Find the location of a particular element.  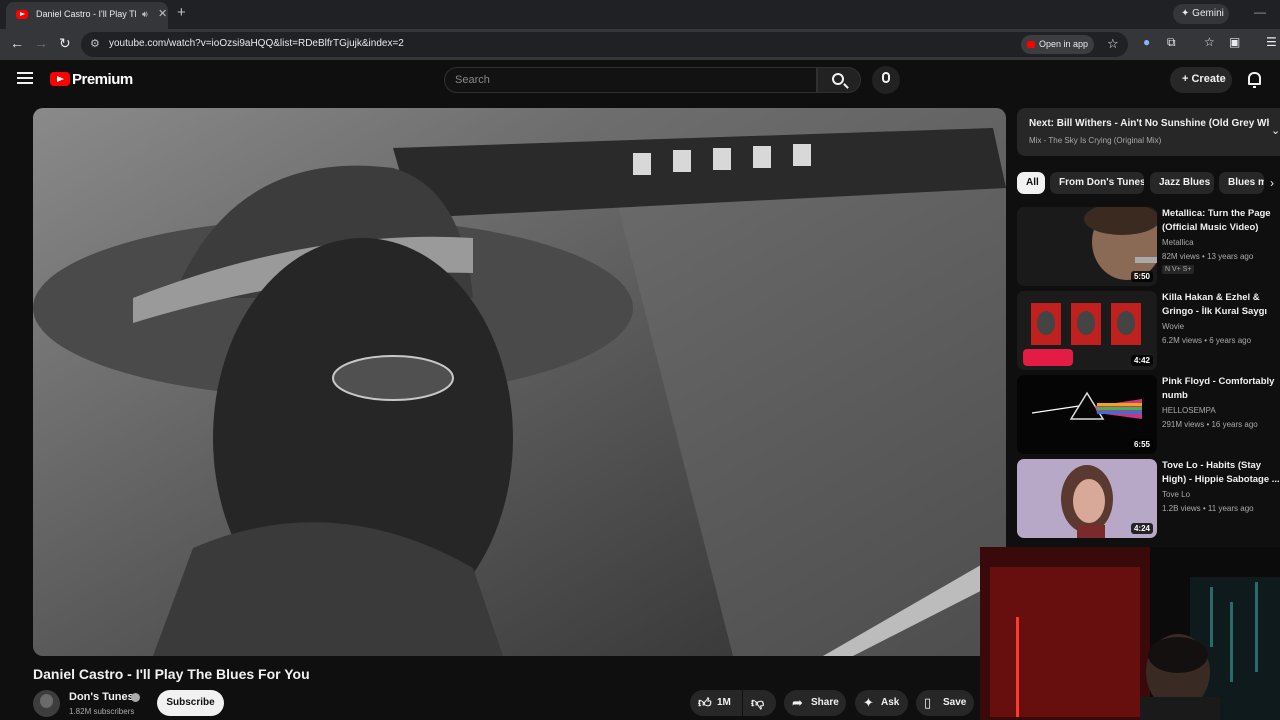

like-button: 👍︎ 1M is located at coordinates (716, 703).